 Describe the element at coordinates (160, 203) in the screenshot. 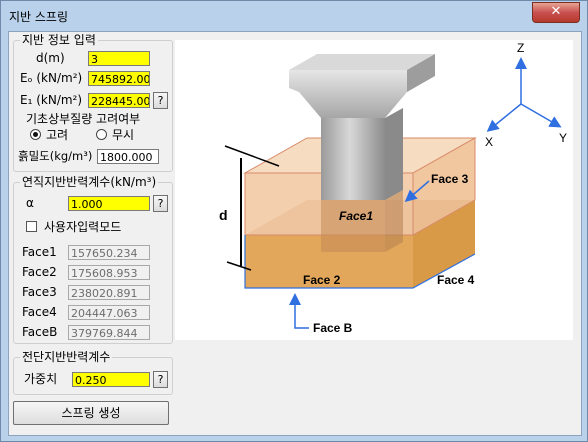

I see `alpha-help-button: ?` at that location.